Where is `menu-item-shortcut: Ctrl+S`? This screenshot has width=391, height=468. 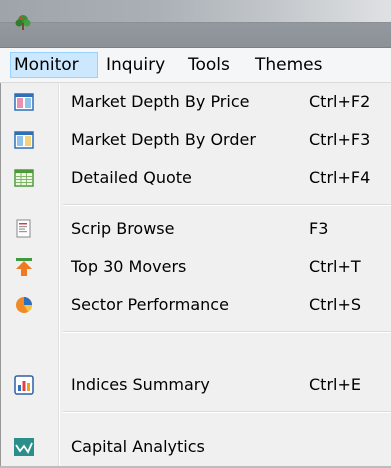 menu-item-shortcut: Ctrl+S is located at coordinates (335, 304).